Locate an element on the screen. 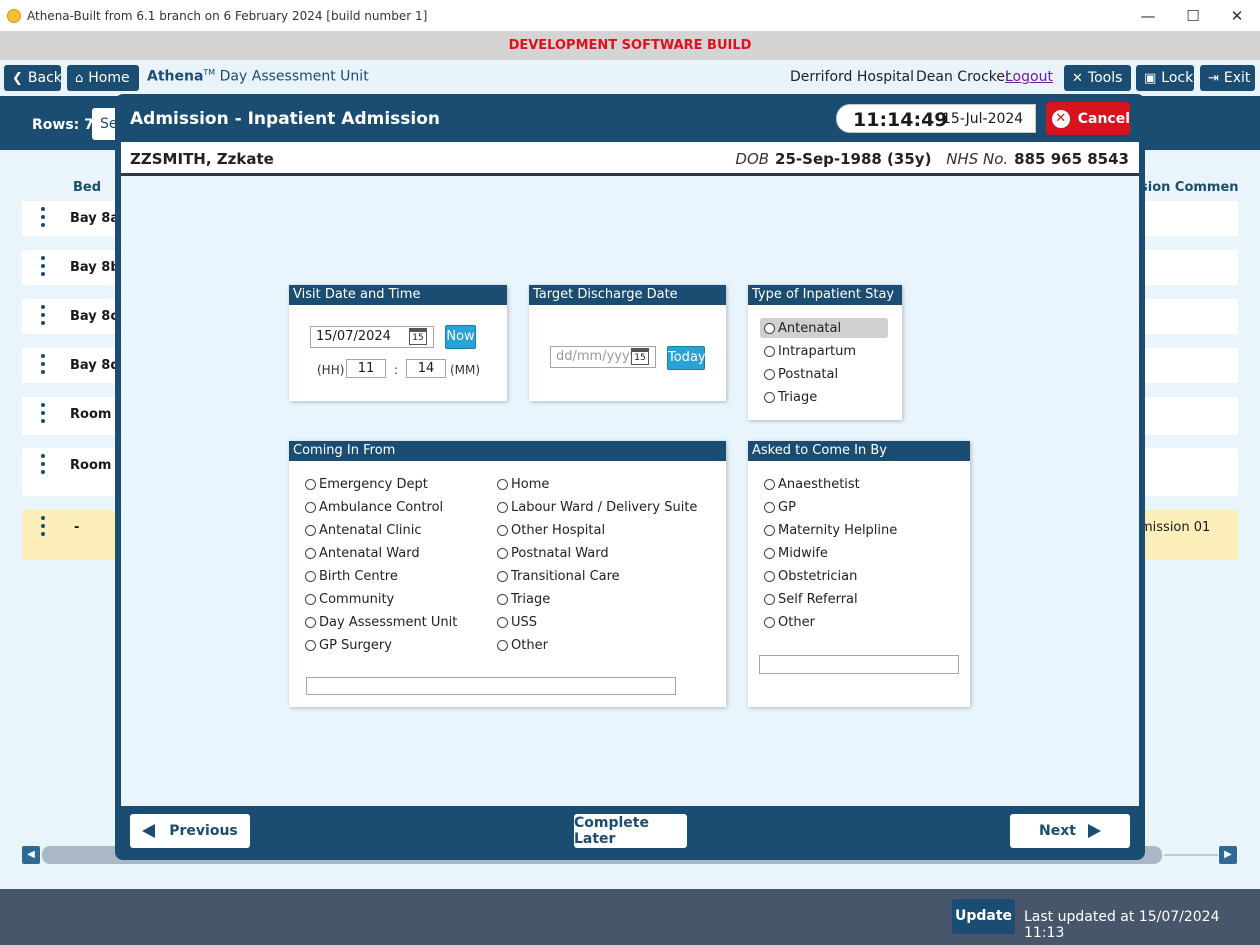 The height and width of the screenshot is (945, 1260). close-window-button: ✕ is located at coordinates (1237, 15).